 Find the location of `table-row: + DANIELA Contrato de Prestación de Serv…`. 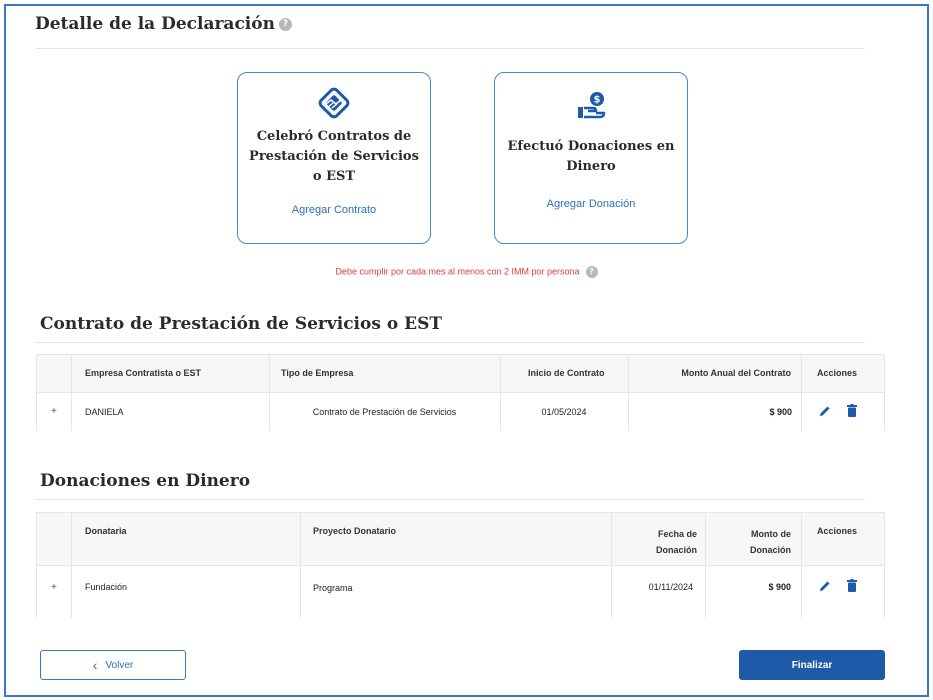

table-row: + DANIELA Contrato de Prestación de Serv… is located at coordinates (460, 411).